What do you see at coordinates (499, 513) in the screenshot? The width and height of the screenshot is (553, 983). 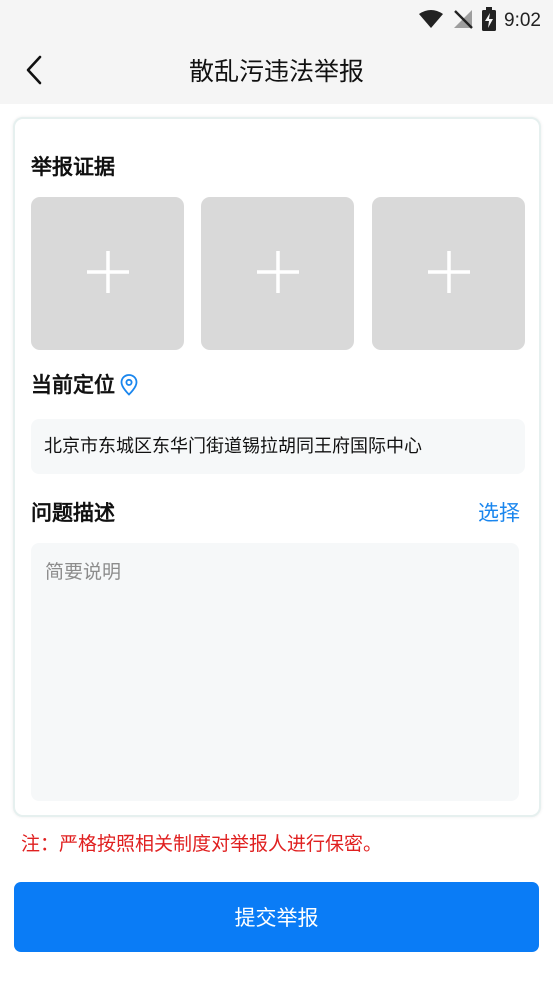 I see `select-link: 选择` at bounding box center [499, 513].